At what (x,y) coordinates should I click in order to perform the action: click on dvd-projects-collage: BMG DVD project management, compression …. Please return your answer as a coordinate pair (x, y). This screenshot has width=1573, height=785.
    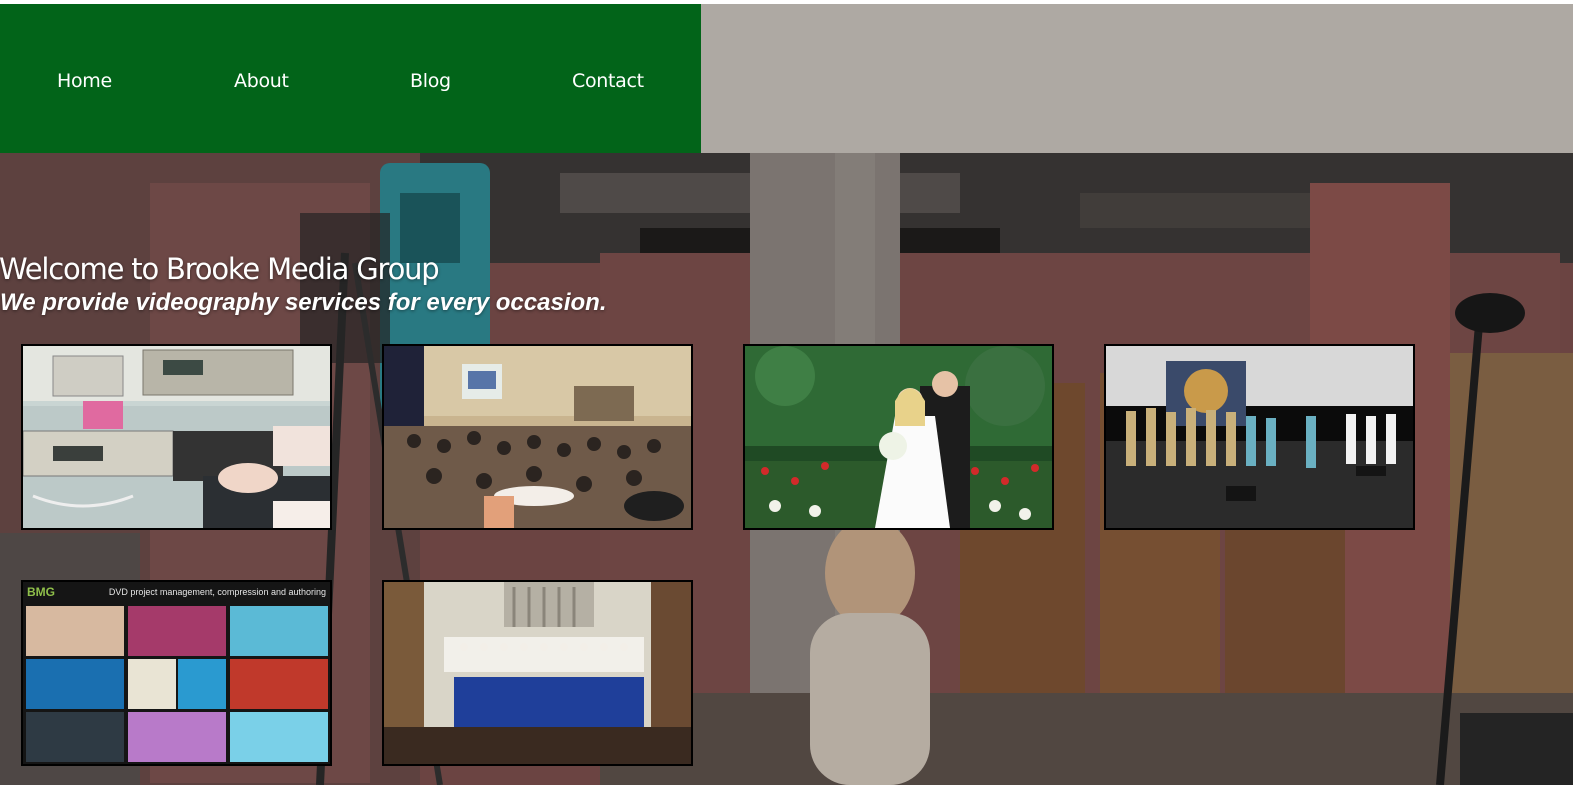
    Looking at the image, I should click on (176, 673).